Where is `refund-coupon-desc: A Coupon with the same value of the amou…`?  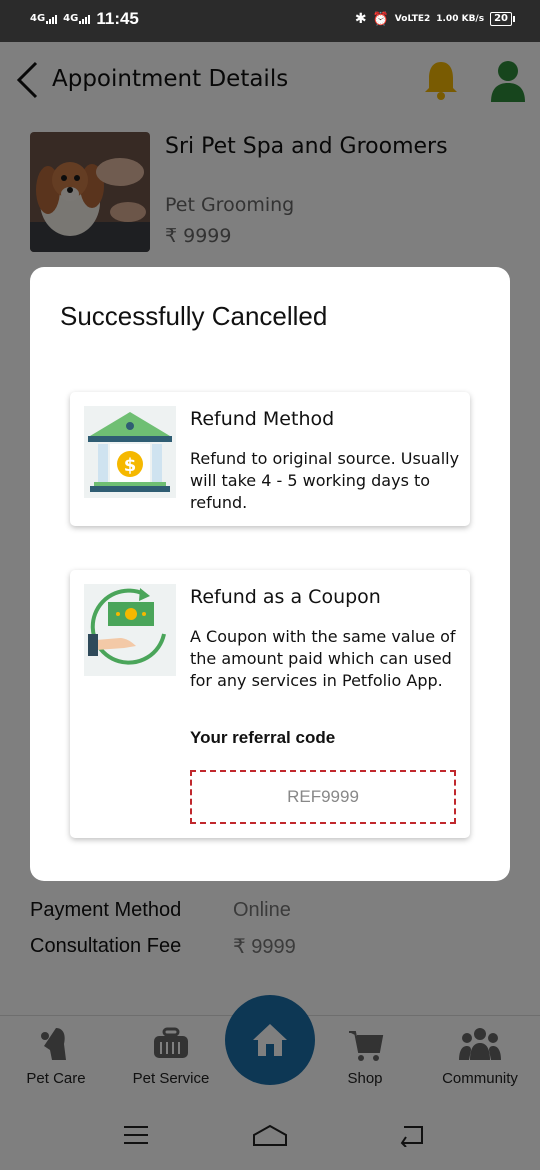 refund-coupon-desc: A Coupon with the same value of the amou… is located at coordinates (323, 658).